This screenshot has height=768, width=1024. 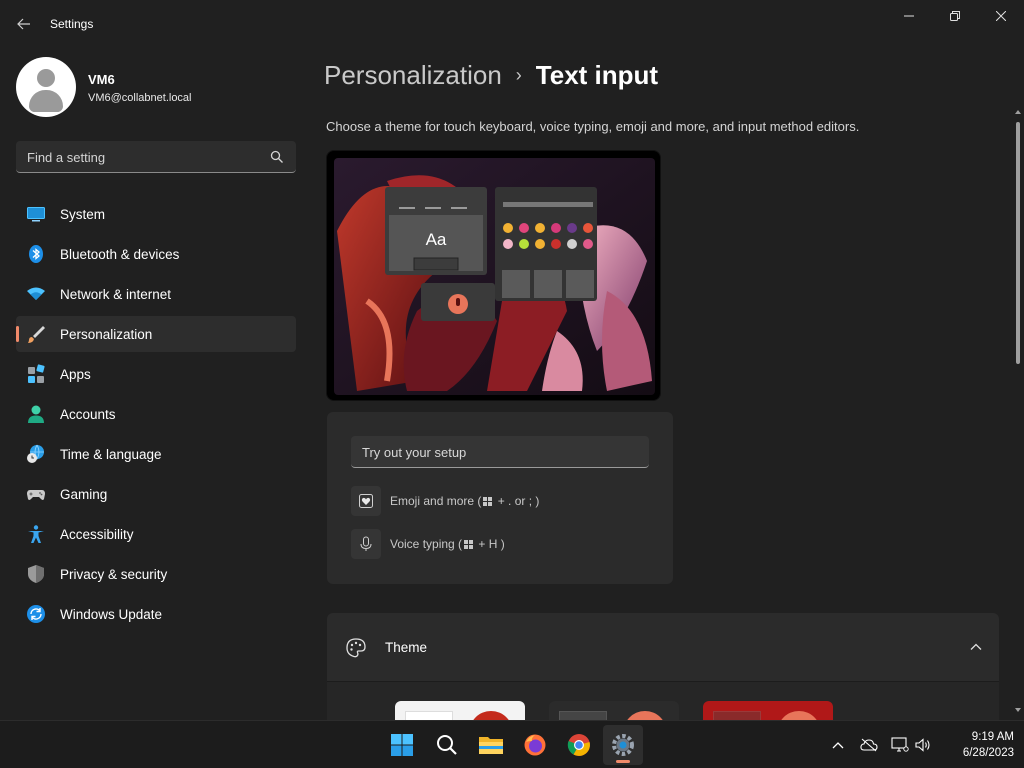 What do you see at coordinates (512, 744) in the screenshot?
I see `taskbar: 9:19 AM 6/28/2023` at bounding box center [512, 744].